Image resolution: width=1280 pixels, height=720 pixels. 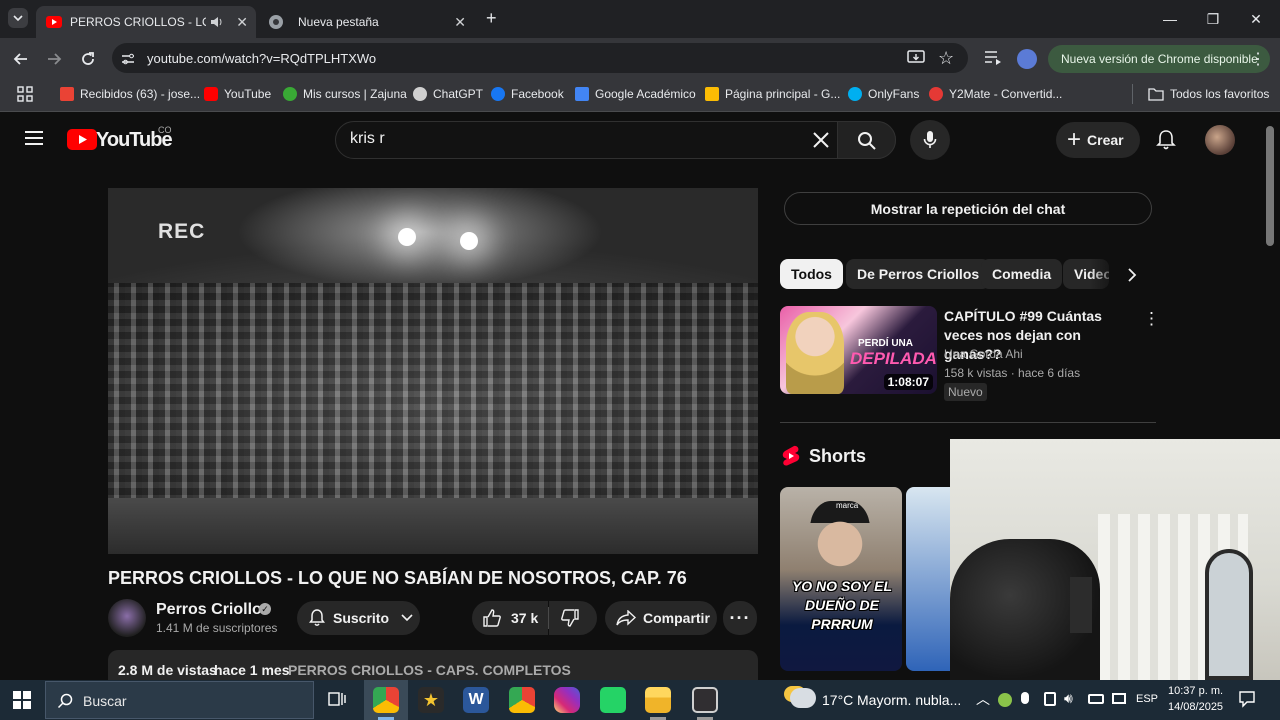 What do you see at coordinates (237, 94) in the screenshot?
I see `bookmark-youtube: YouTube` at bounding box center [237, 94].